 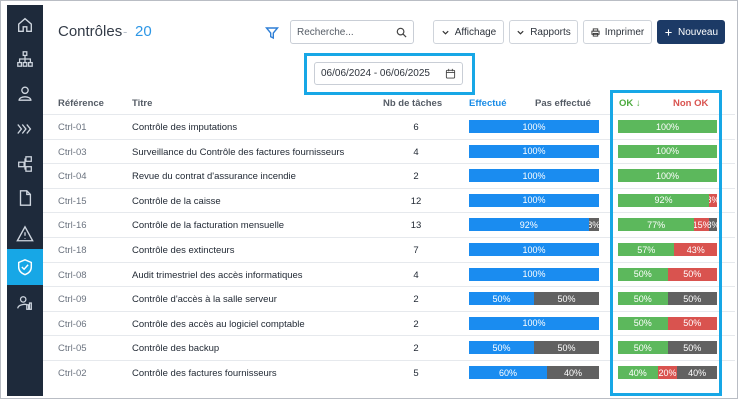 I want to click on row-task-count: 7, so click(x=416, y=250).